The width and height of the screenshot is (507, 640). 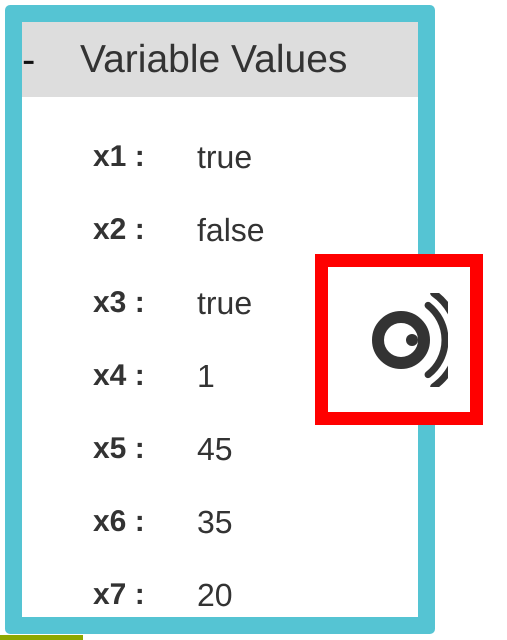 What do you see at coordinates (119, 449) in the screenshot?
I see `variable-name: x5 :` at bounding box center [119, 449].